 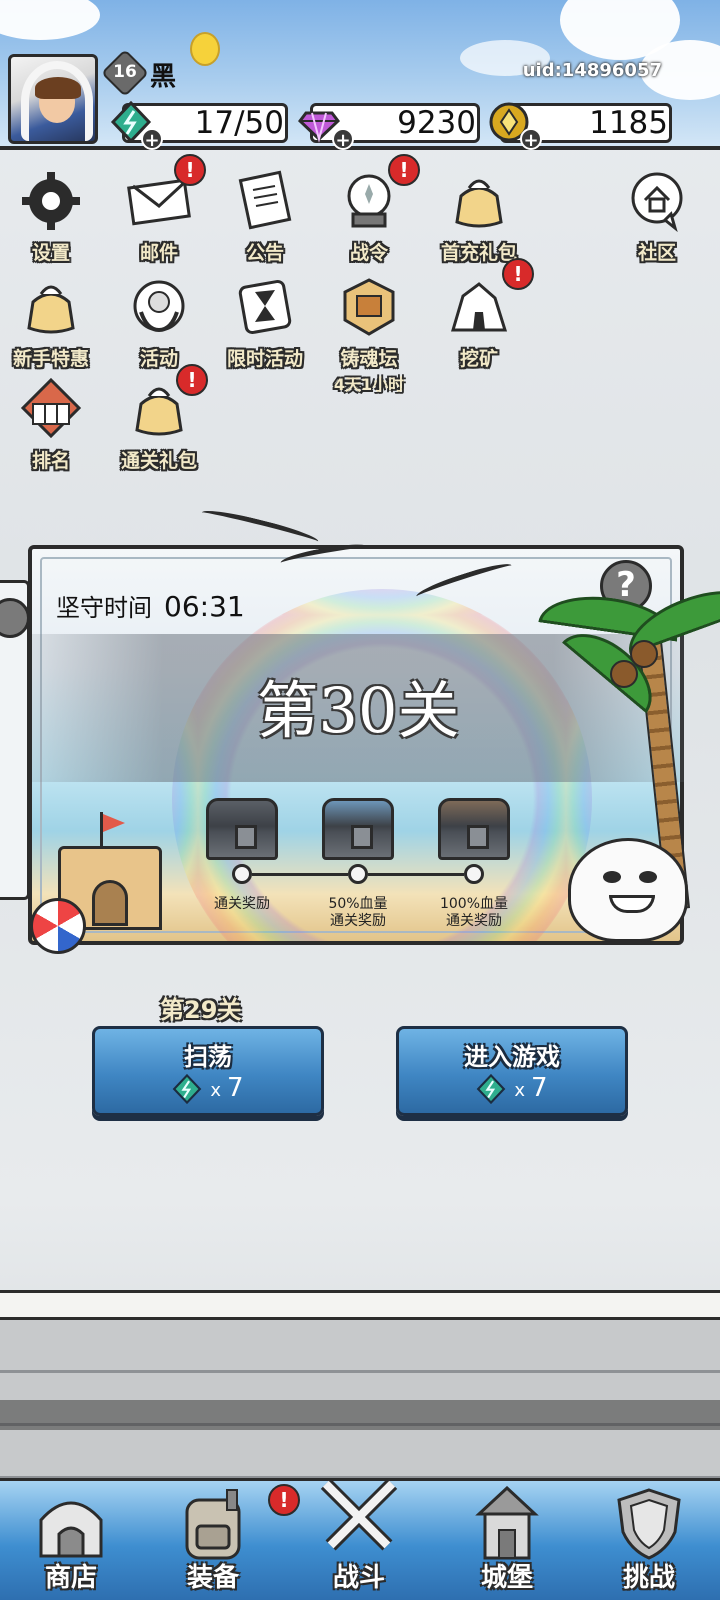 What do you see at coordinates (159, 306) in the screenshot?
I see `laurel-badge-icon` at bounding box center [159, 306].